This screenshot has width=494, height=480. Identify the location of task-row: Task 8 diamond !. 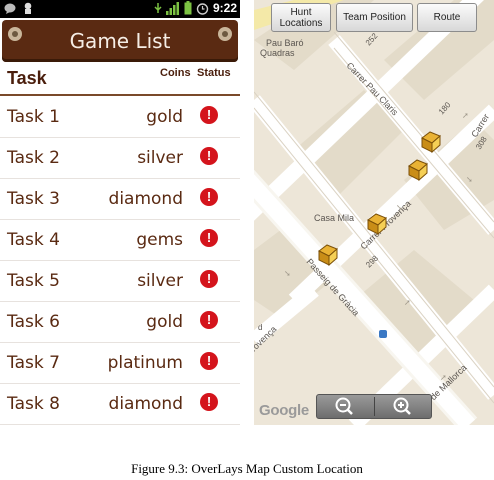
(120, 404).